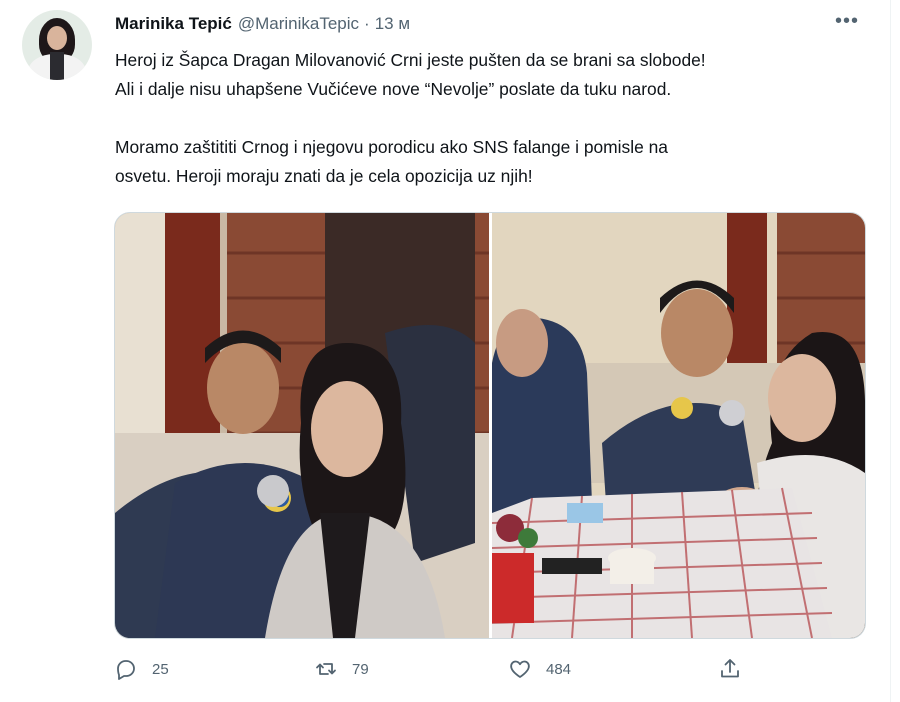 The width and height of the screenshot is (900, 702). What do you see at coordinates (126, 670) in the screenshot?
I see `reply-icon` at bounding box center [126, 670].